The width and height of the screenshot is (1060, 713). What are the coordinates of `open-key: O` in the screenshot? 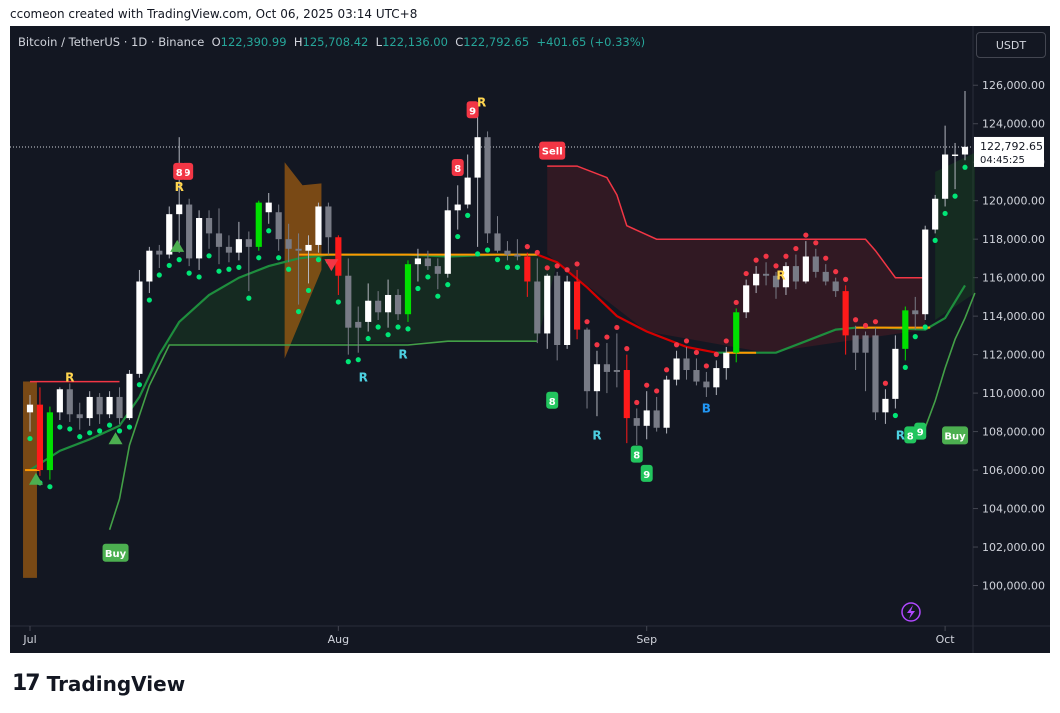 It's located at (216, 42).